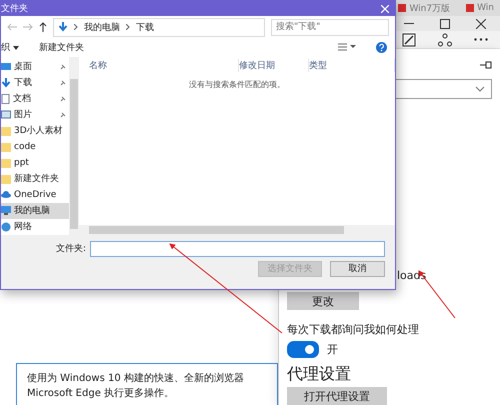  I want to click on more-icon, so click(481, 40).